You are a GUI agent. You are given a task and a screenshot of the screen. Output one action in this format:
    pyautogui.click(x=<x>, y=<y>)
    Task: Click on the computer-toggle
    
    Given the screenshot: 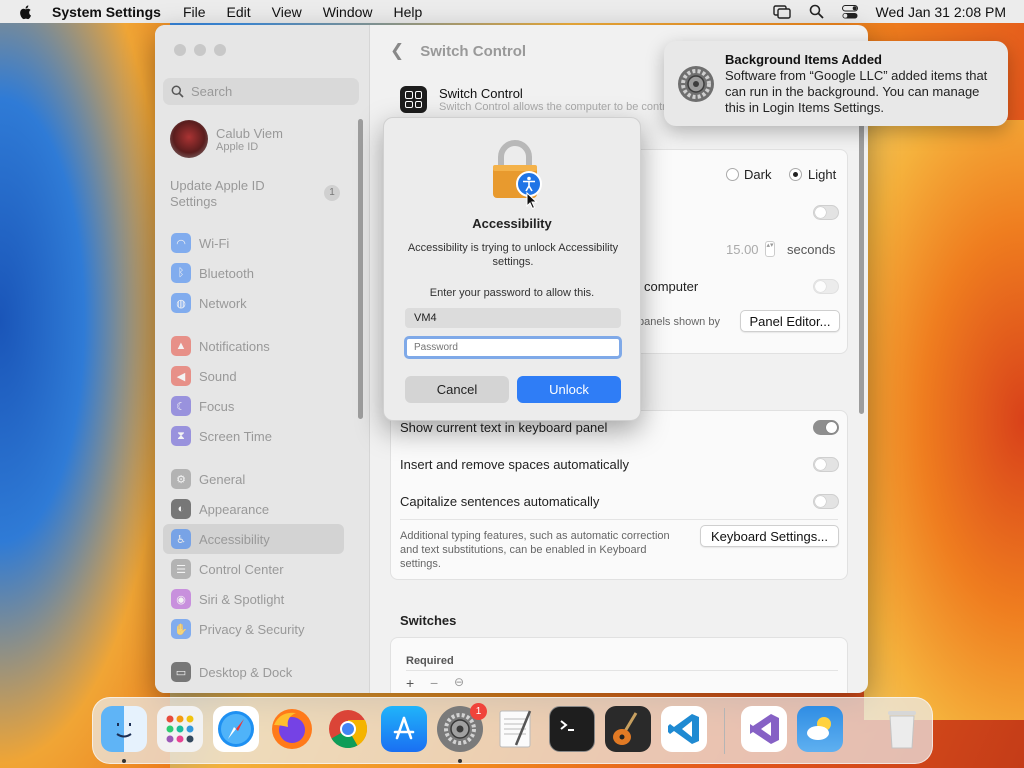 What is the action you would take?
    pyautogui.click(x=826, y=286)
    